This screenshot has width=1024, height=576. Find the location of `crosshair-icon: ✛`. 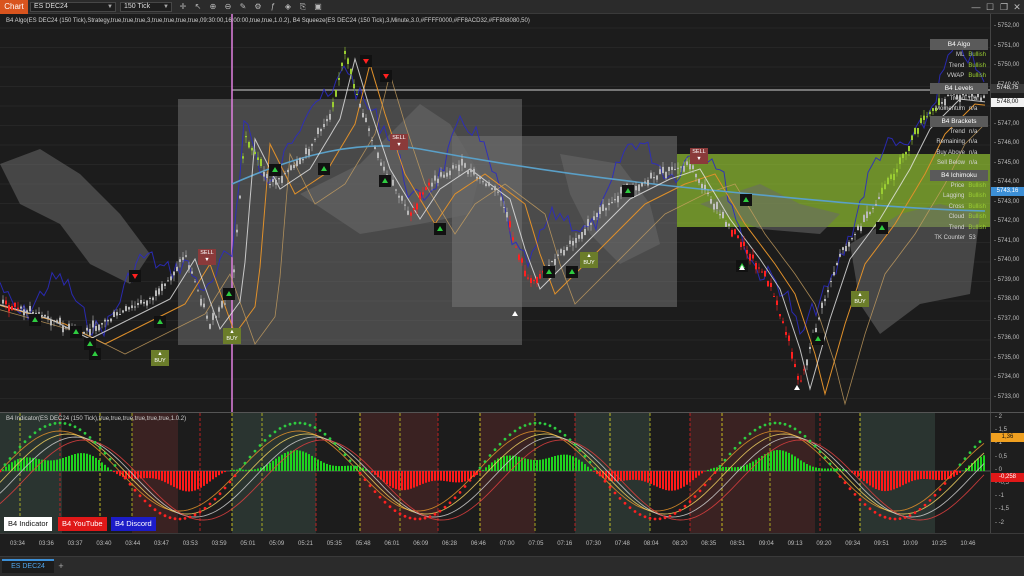

crosshair-icon: ✛ is located at coordinates (183, 7).